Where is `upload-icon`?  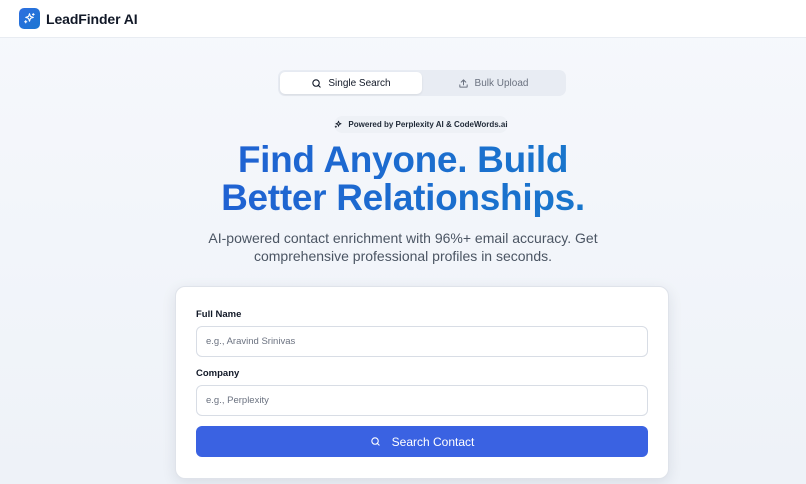
upload-icon is located at coordinates (463, 83).